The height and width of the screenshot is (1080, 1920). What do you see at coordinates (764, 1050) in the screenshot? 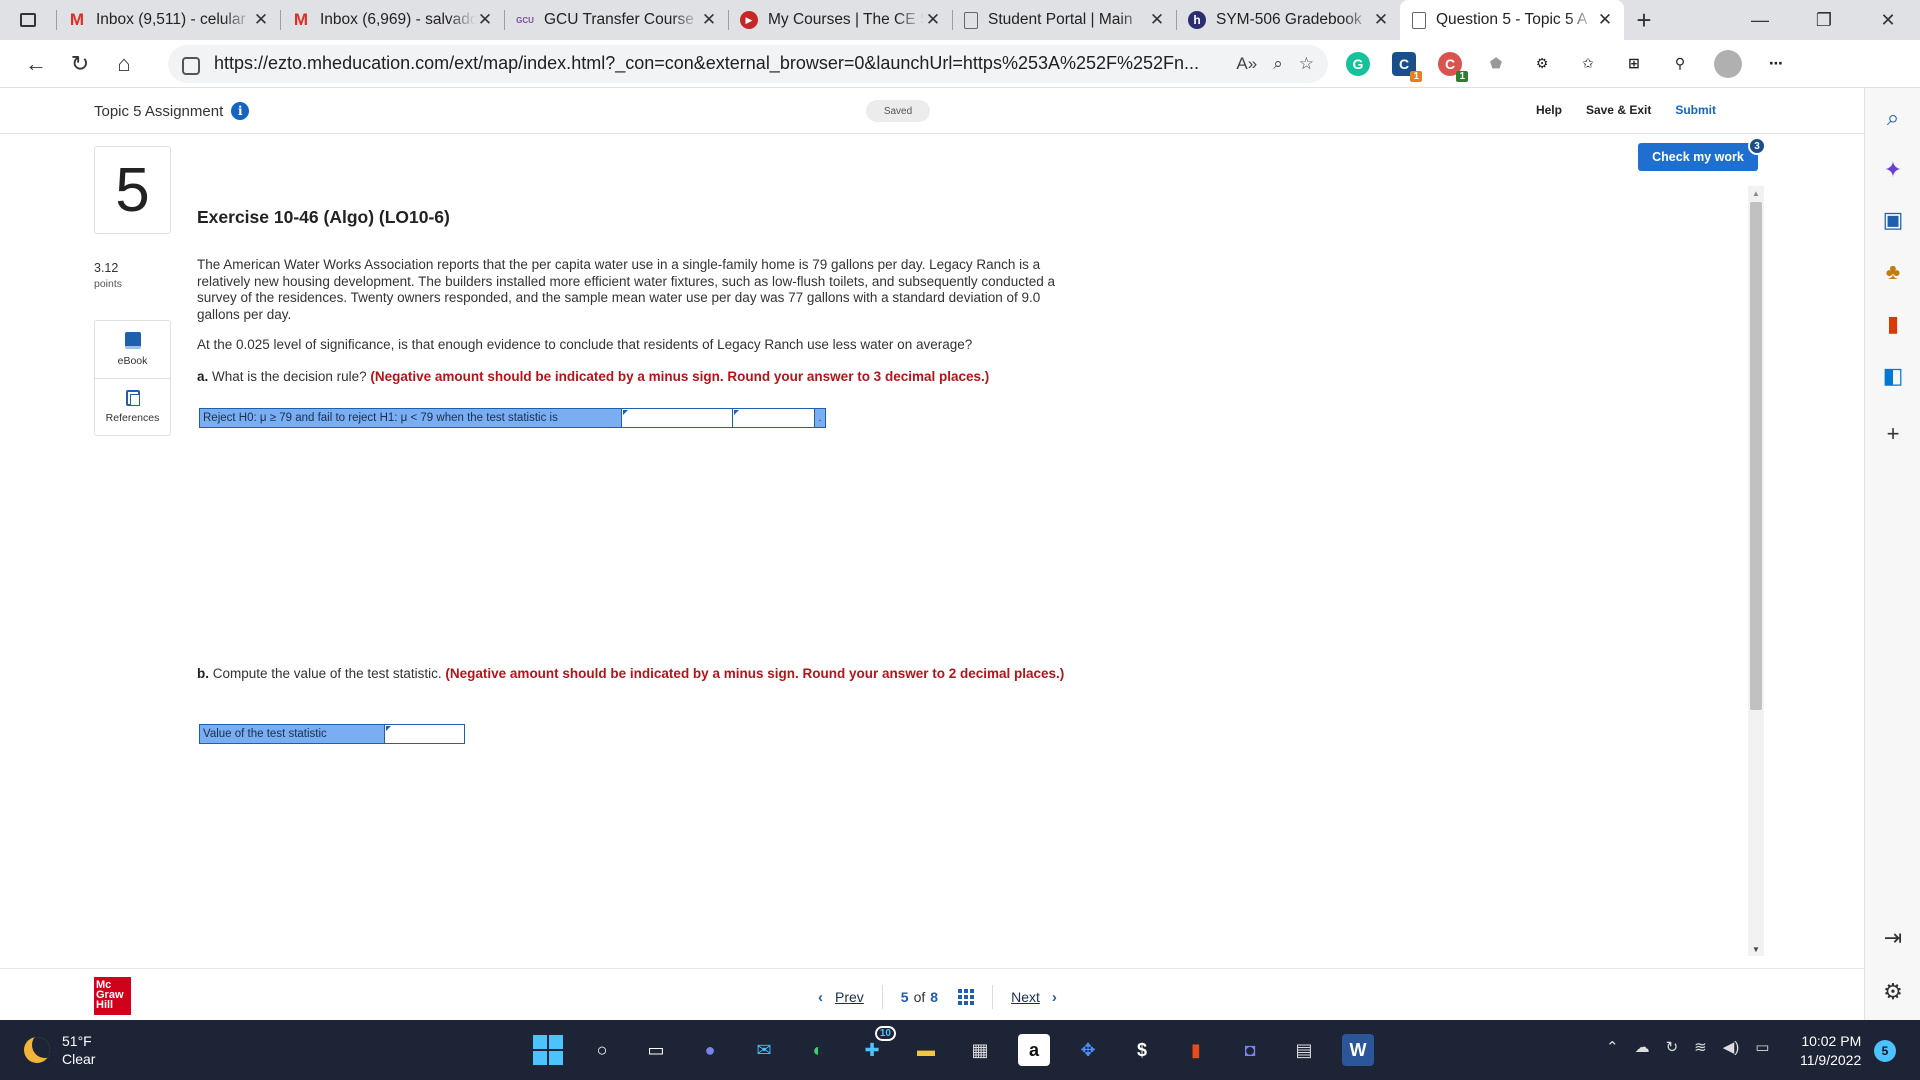
I see `mail-icon: ✉` at bounding box center [764, 1050].